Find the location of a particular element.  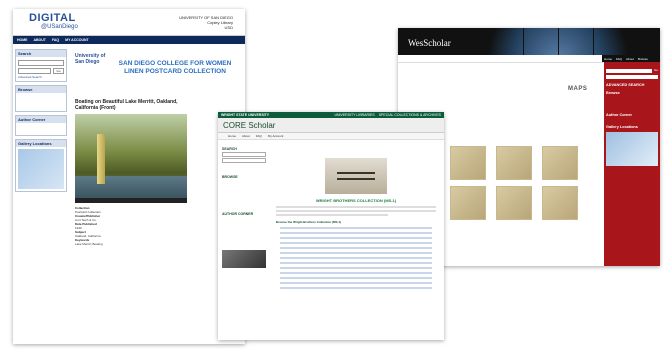

core-link-special-collections: SPECIAL COLLECTIONS & ARCHIVES is located at coordinates (410, 115).